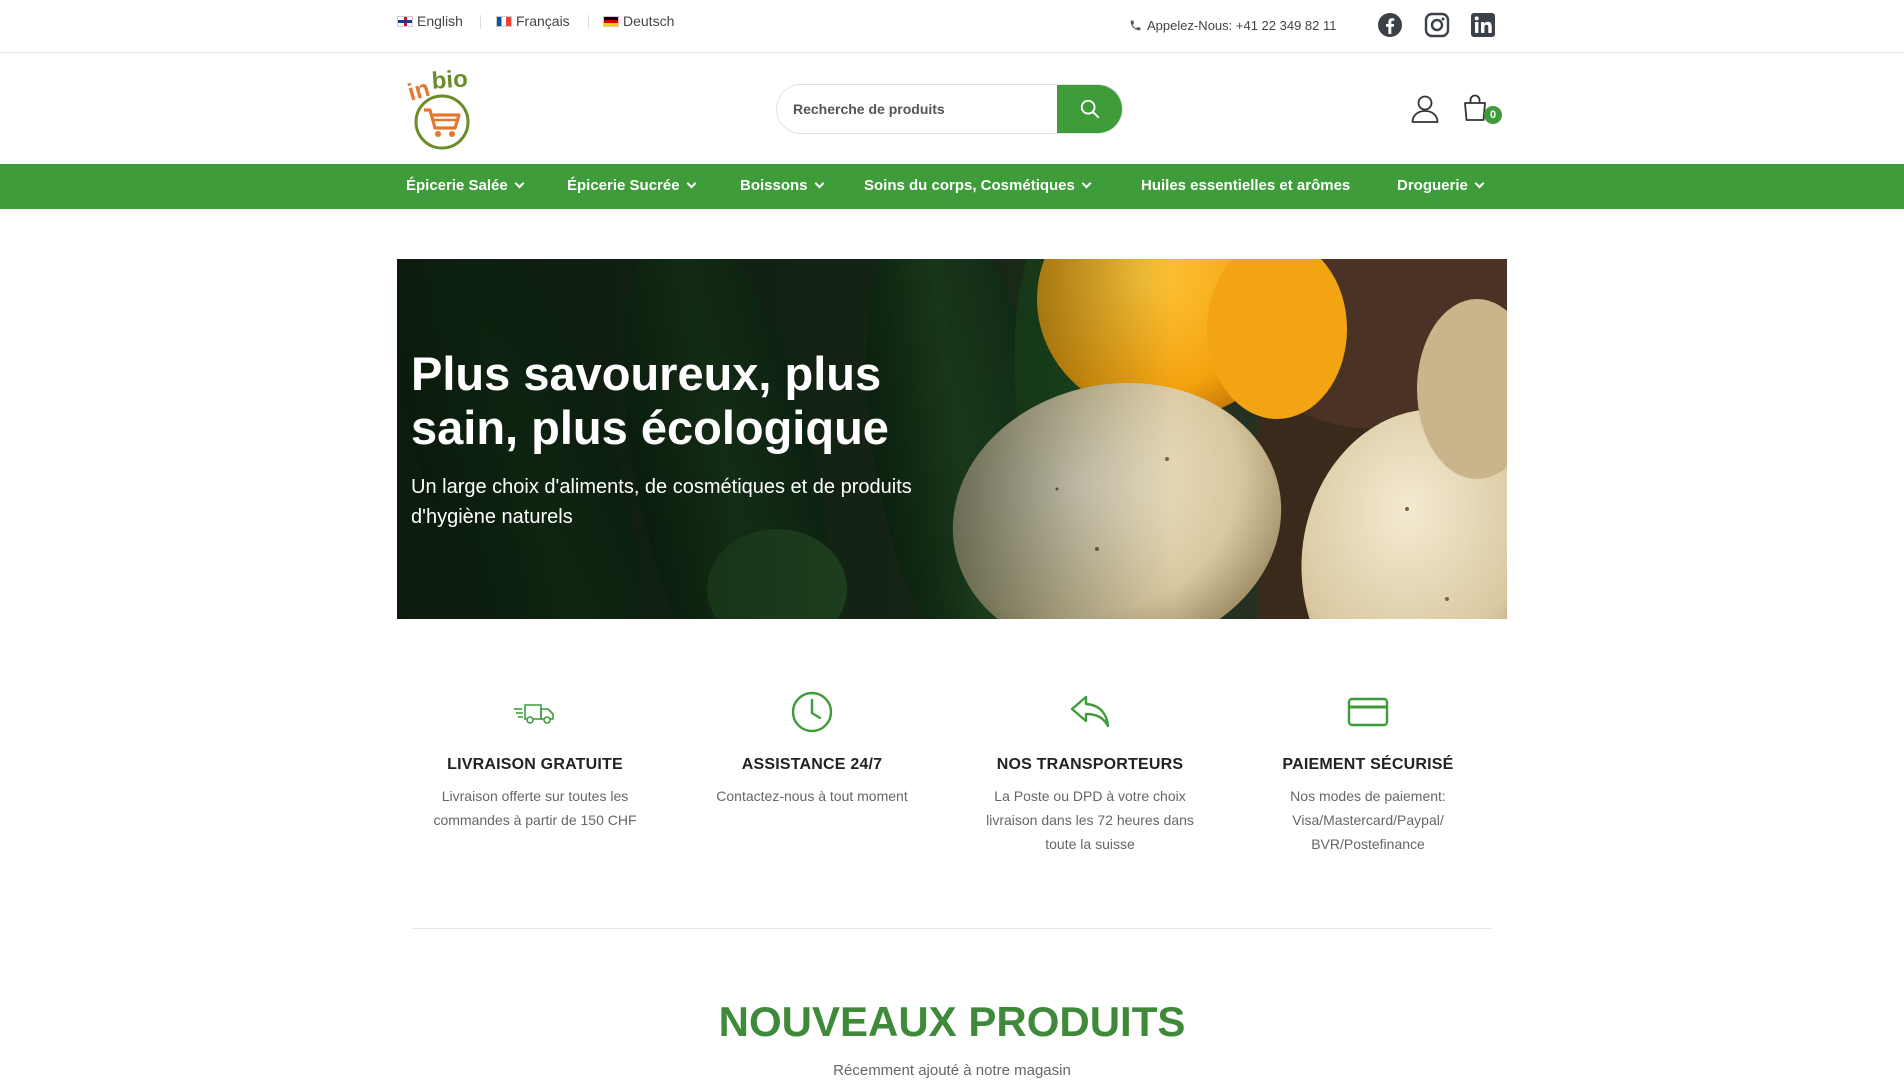 The width and height of the screenshot is (1904, 1080). I want to click on nav-item-soins-du-corps: Soins du corps, Cosmétiques, so click(978, 185).